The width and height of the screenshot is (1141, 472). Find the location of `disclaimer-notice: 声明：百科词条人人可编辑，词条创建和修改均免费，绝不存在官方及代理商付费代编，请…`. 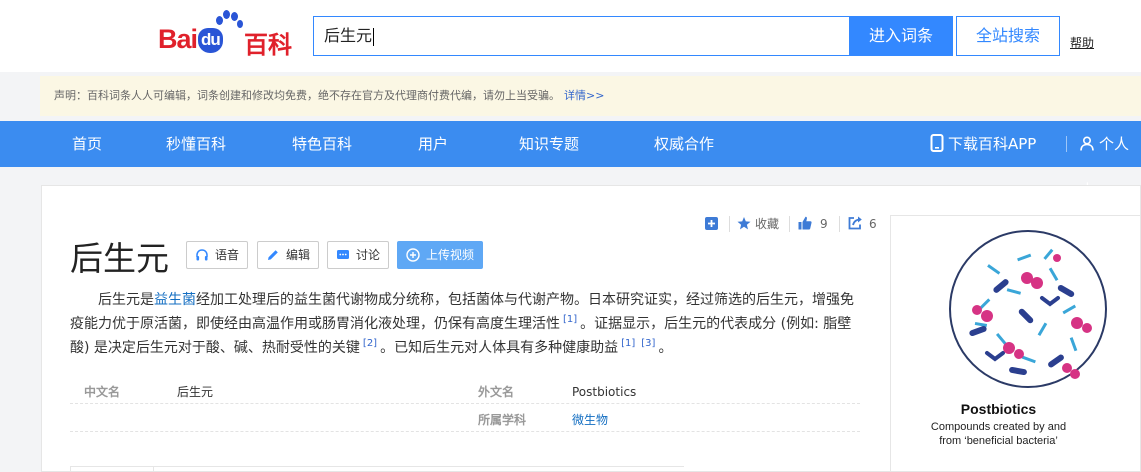

disclaimer-notice: 声明：百科词条人人可编辑，词条创建和修改均免费，绝不存在官方及代理商付费代编，请… is located at coordinates (590, 96).